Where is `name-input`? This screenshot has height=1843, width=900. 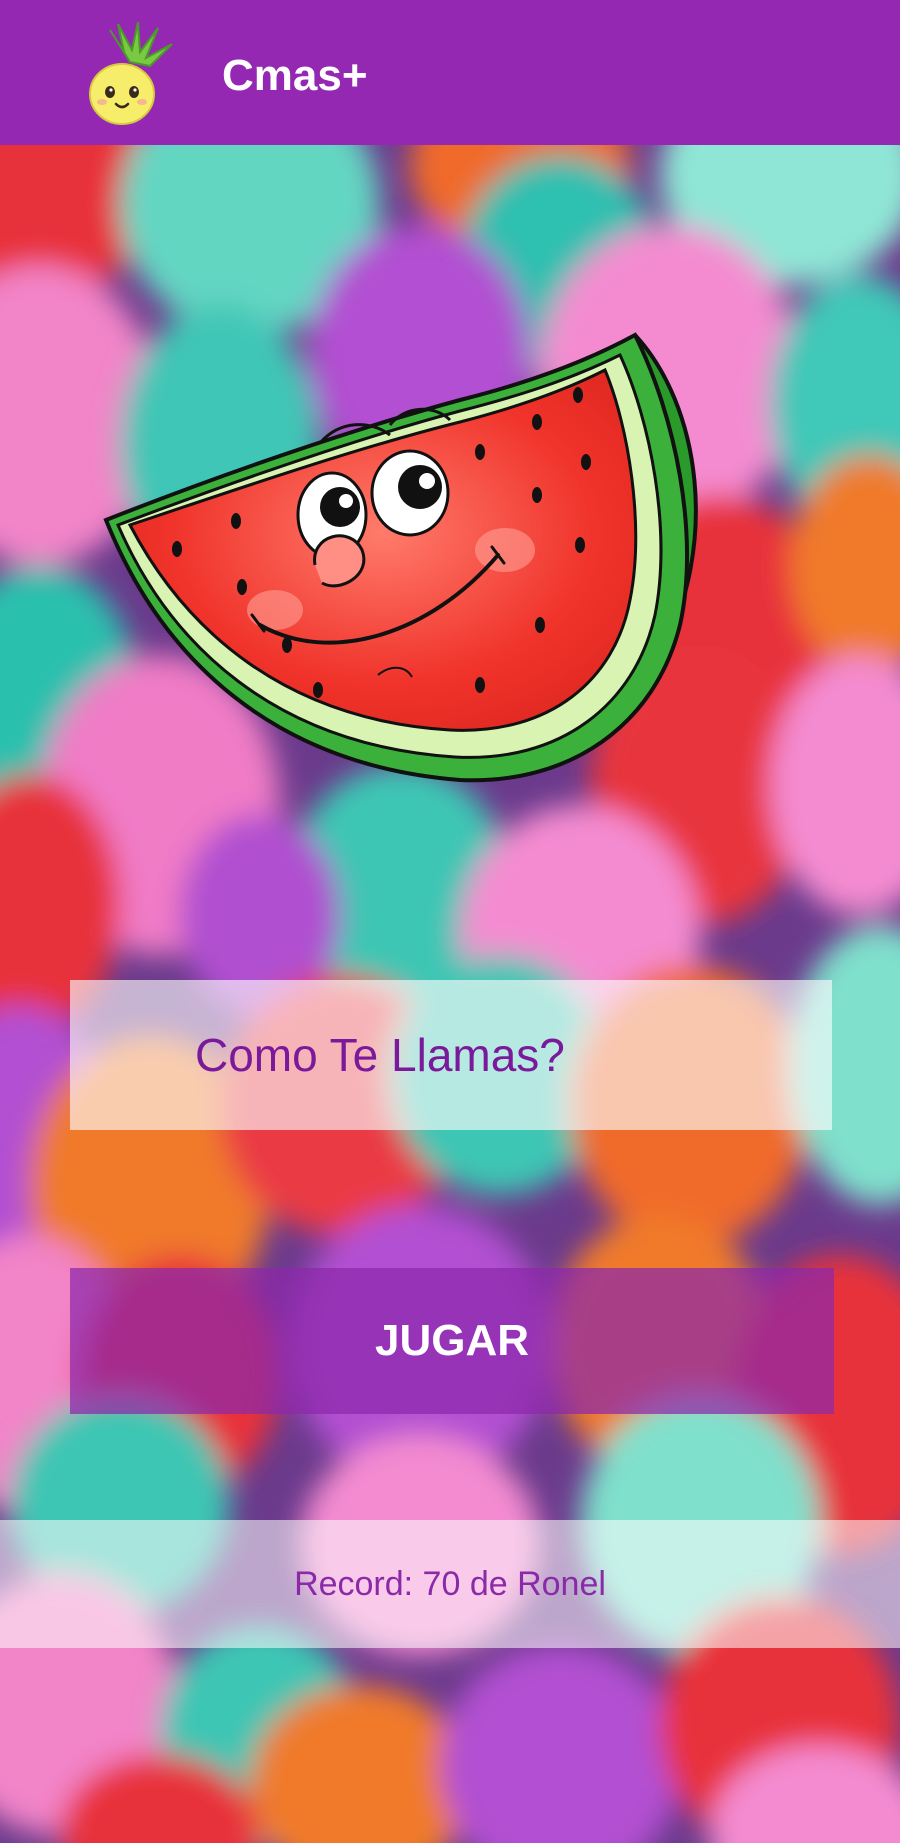
name-input is located at coordinates (451, 1055).